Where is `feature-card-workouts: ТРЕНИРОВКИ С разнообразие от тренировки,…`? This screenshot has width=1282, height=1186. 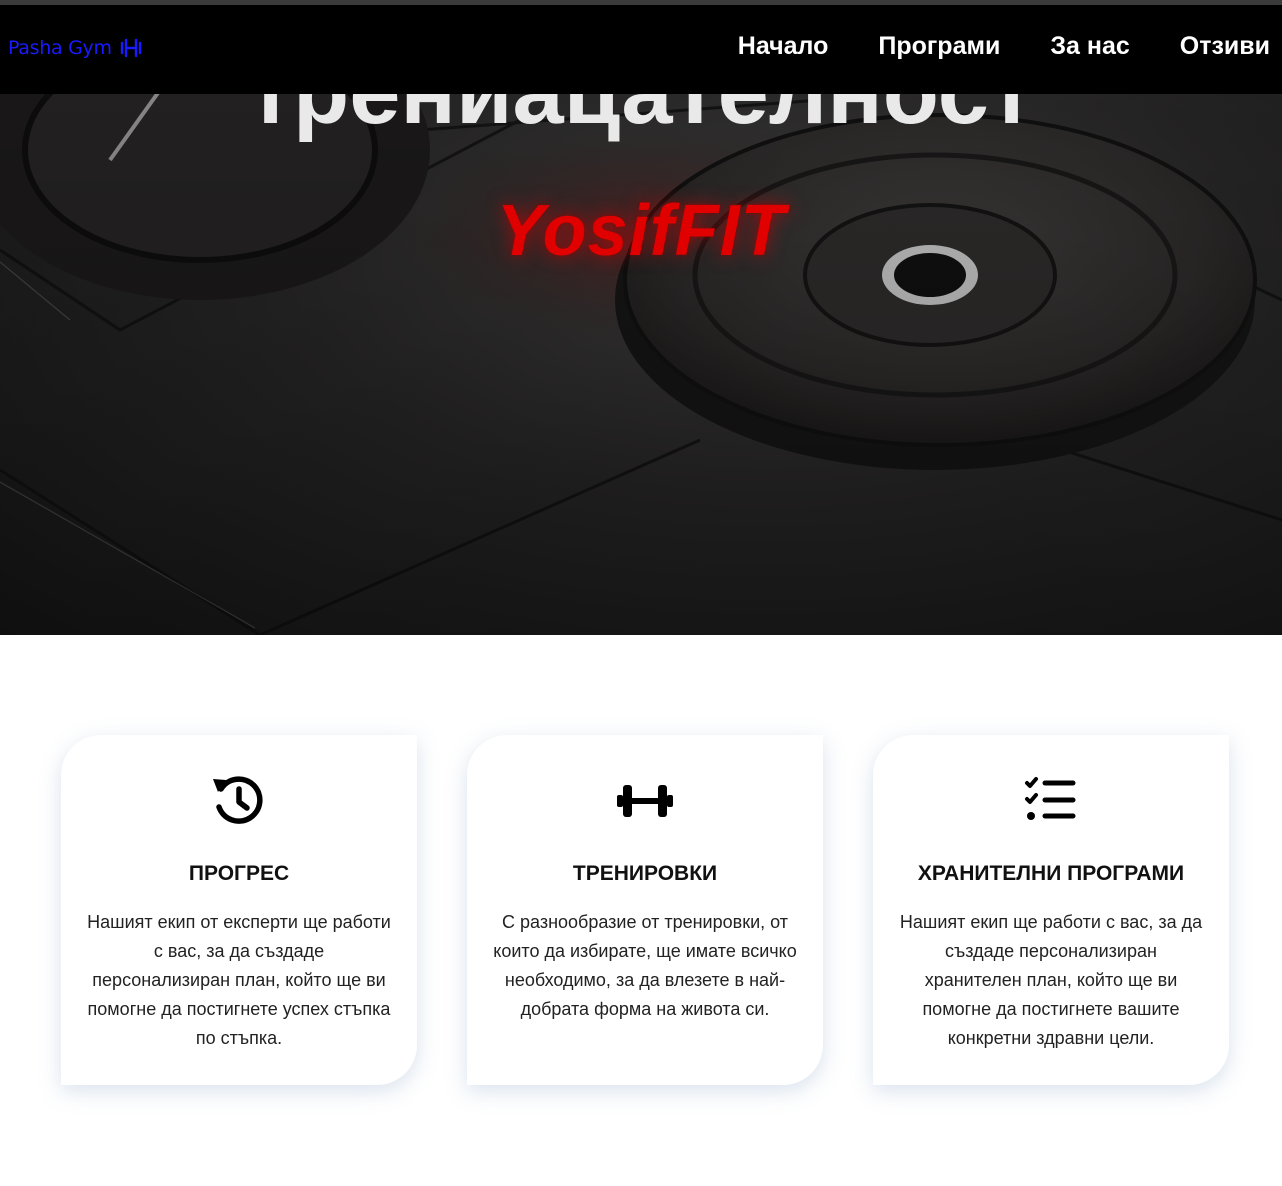
feature-card-workouts: ТРЕНИРОВКИ С разнообразие от тренировки,… is located at coordinates (645, 910).